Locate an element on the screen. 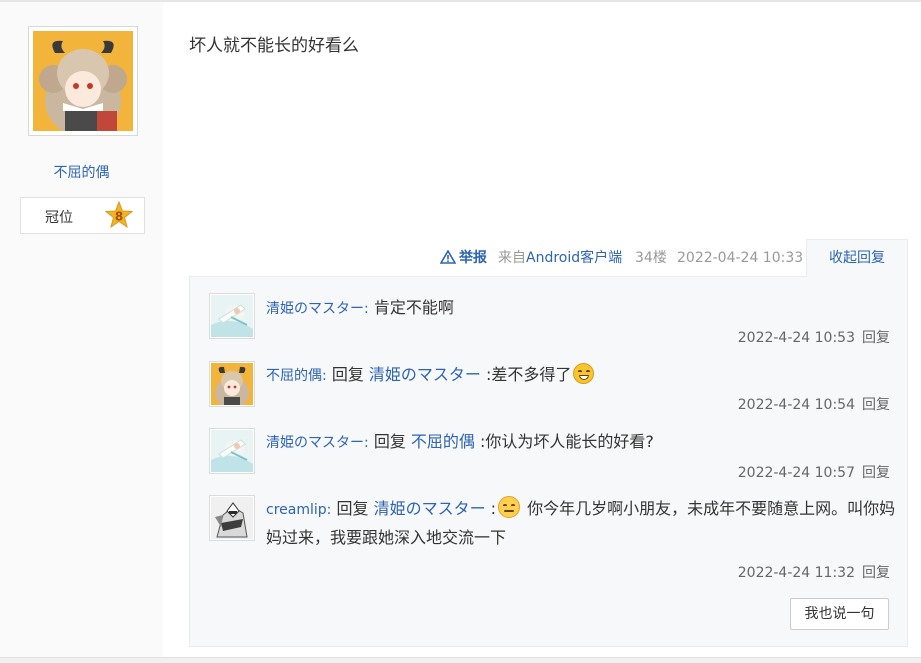  report-label: 举报 is located at coordinates (473, 258).